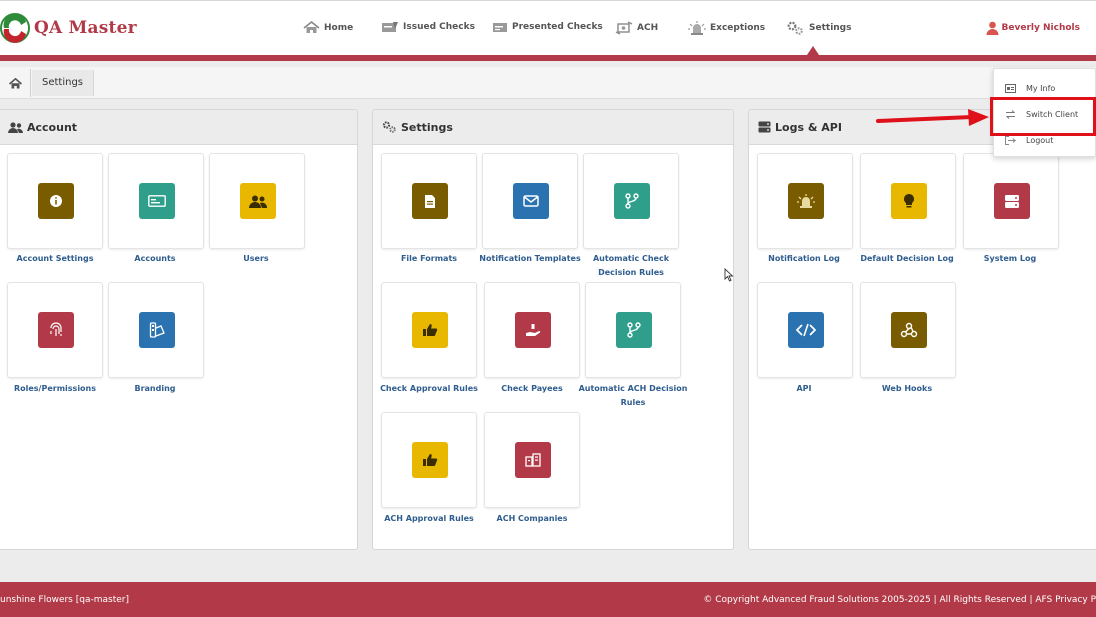  I want to click on tile-branding-label: Branding, so click(155, 389).